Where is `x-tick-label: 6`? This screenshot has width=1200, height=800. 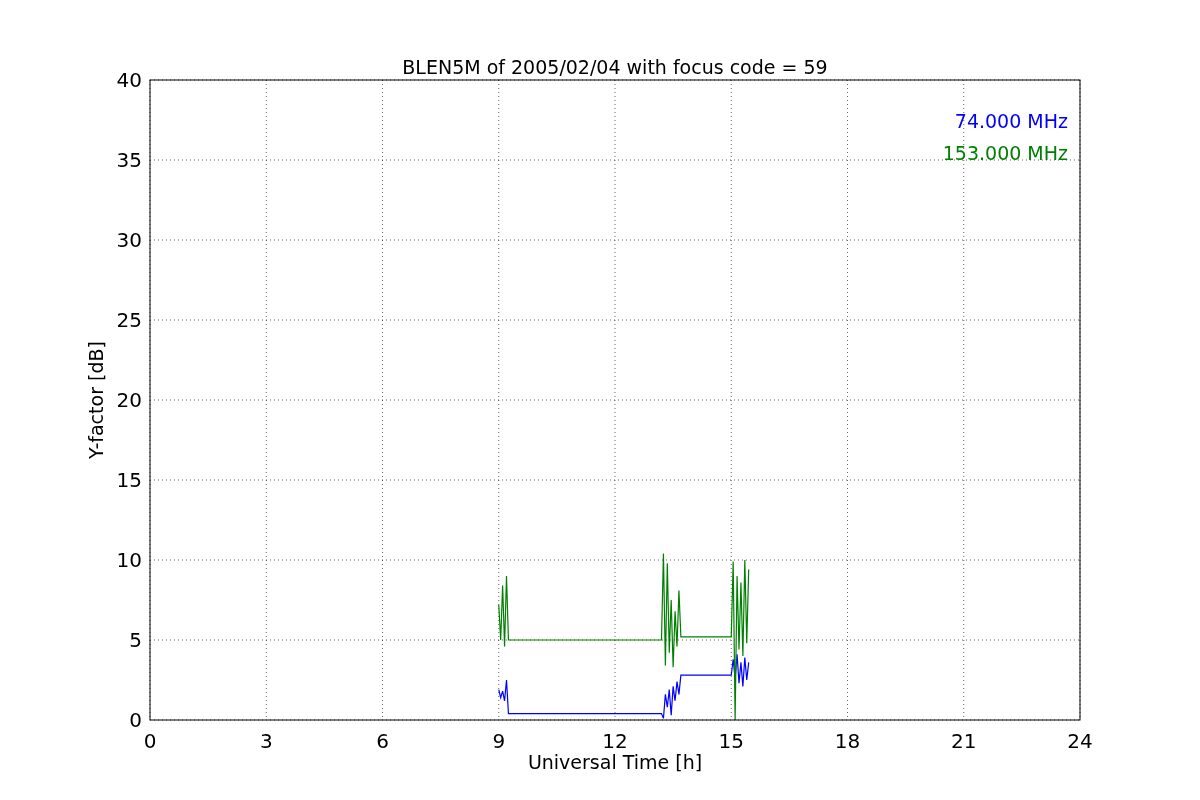
x-tick-label: 6 is located at coordinates (382, 741).